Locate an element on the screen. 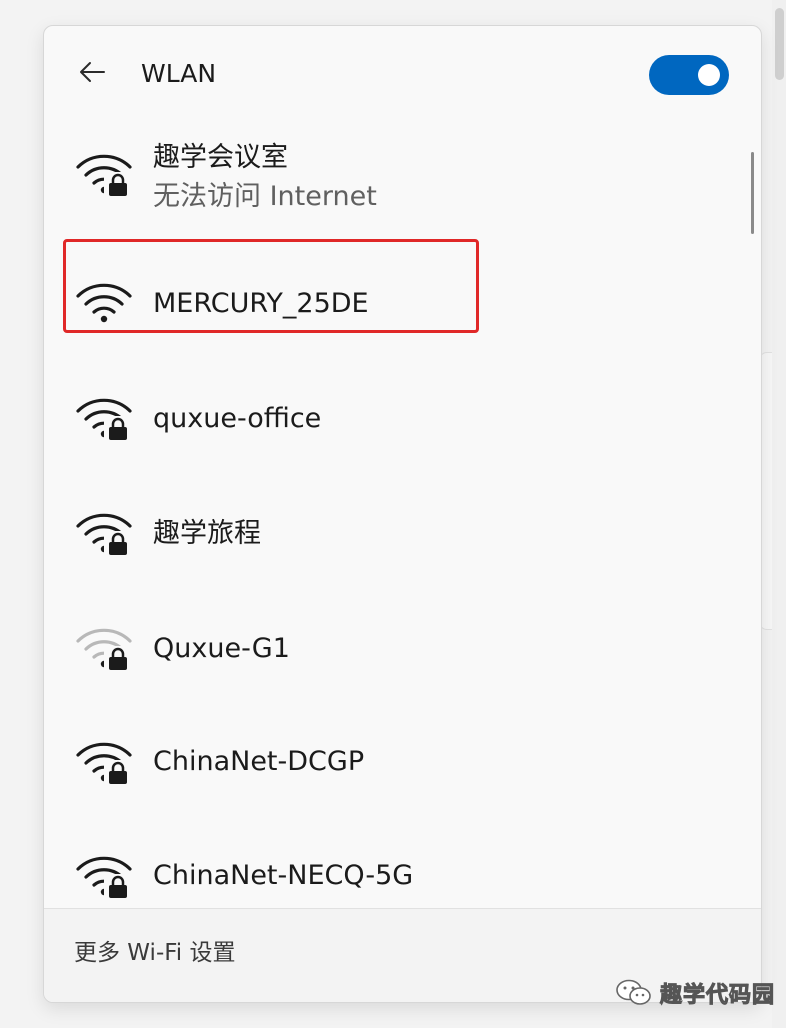 The image size is (786, 1028). back-button is located at coordinates (92, 74).